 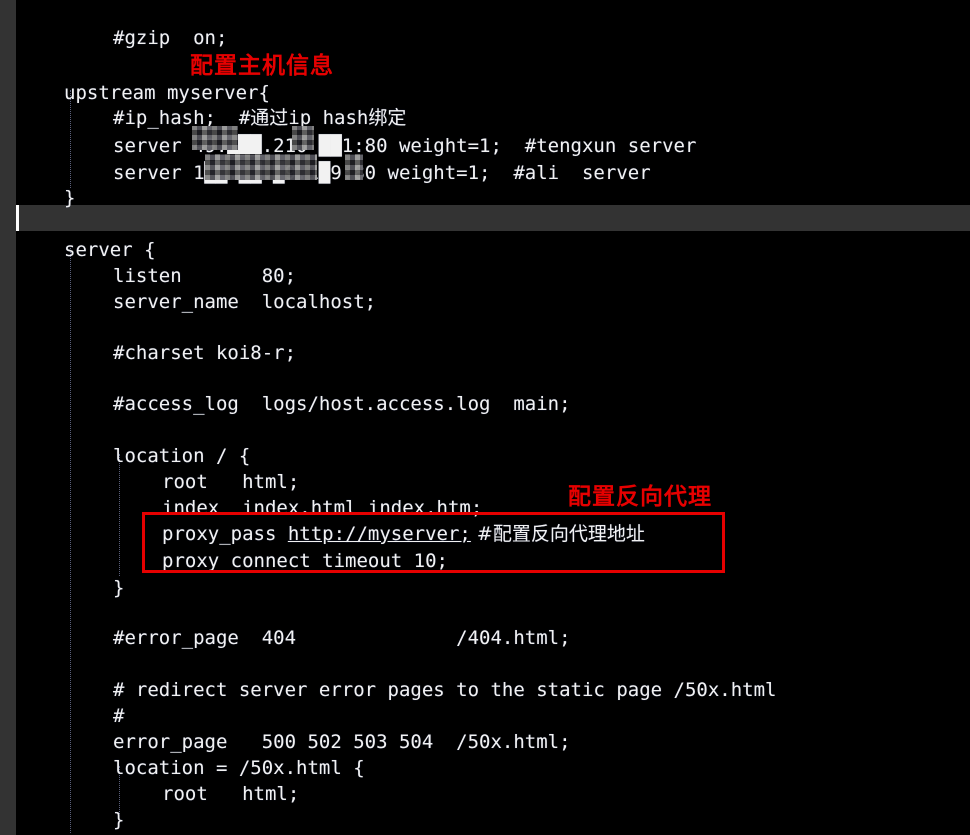 What do you see at coordinates (244, 302) in the screenshot?
I see `code-line: server_name localhost;` at bounding box center [244, 302].